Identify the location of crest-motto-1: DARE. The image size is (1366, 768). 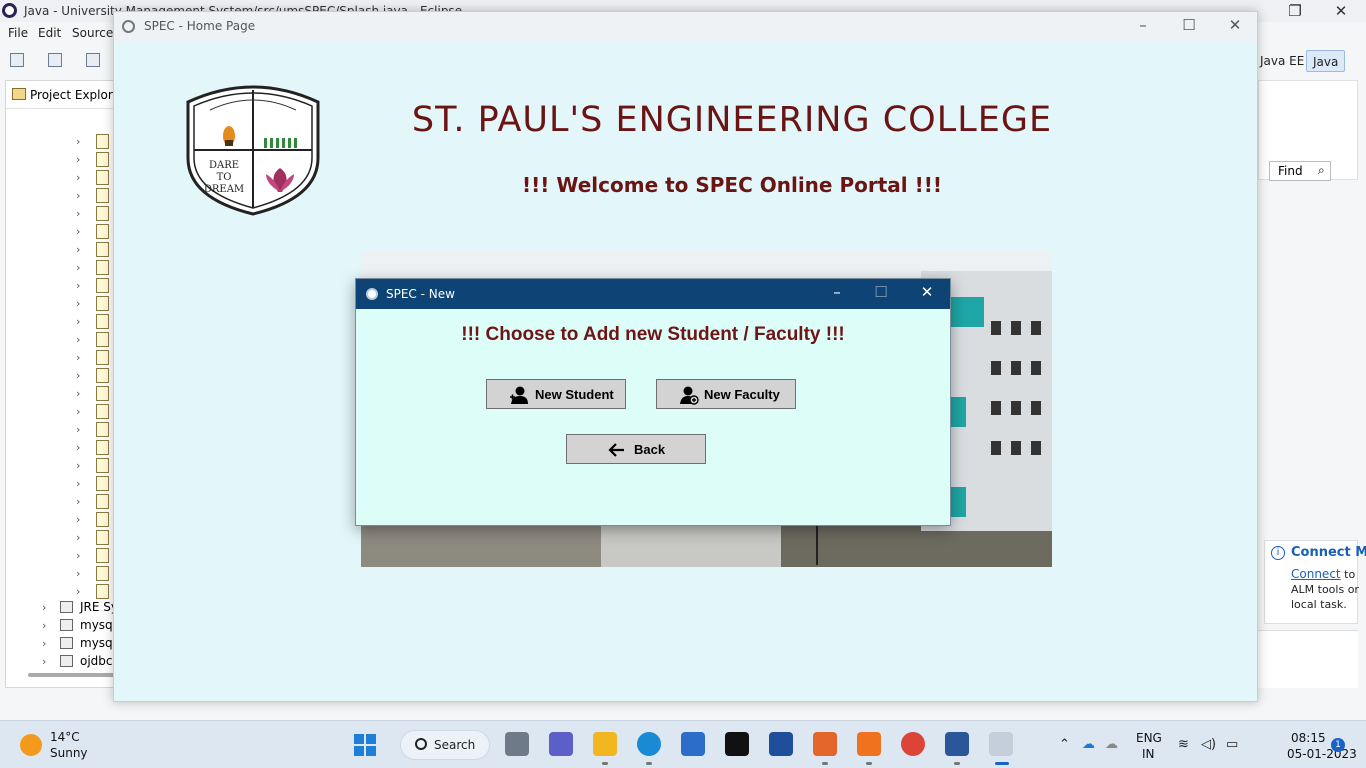
(224, 165).